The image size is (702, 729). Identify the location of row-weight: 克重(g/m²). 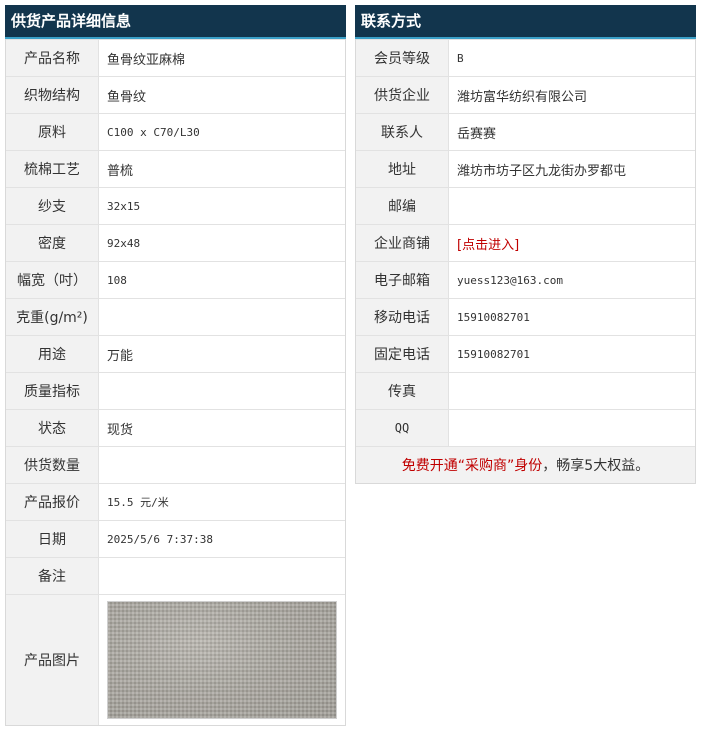
(175, 316).